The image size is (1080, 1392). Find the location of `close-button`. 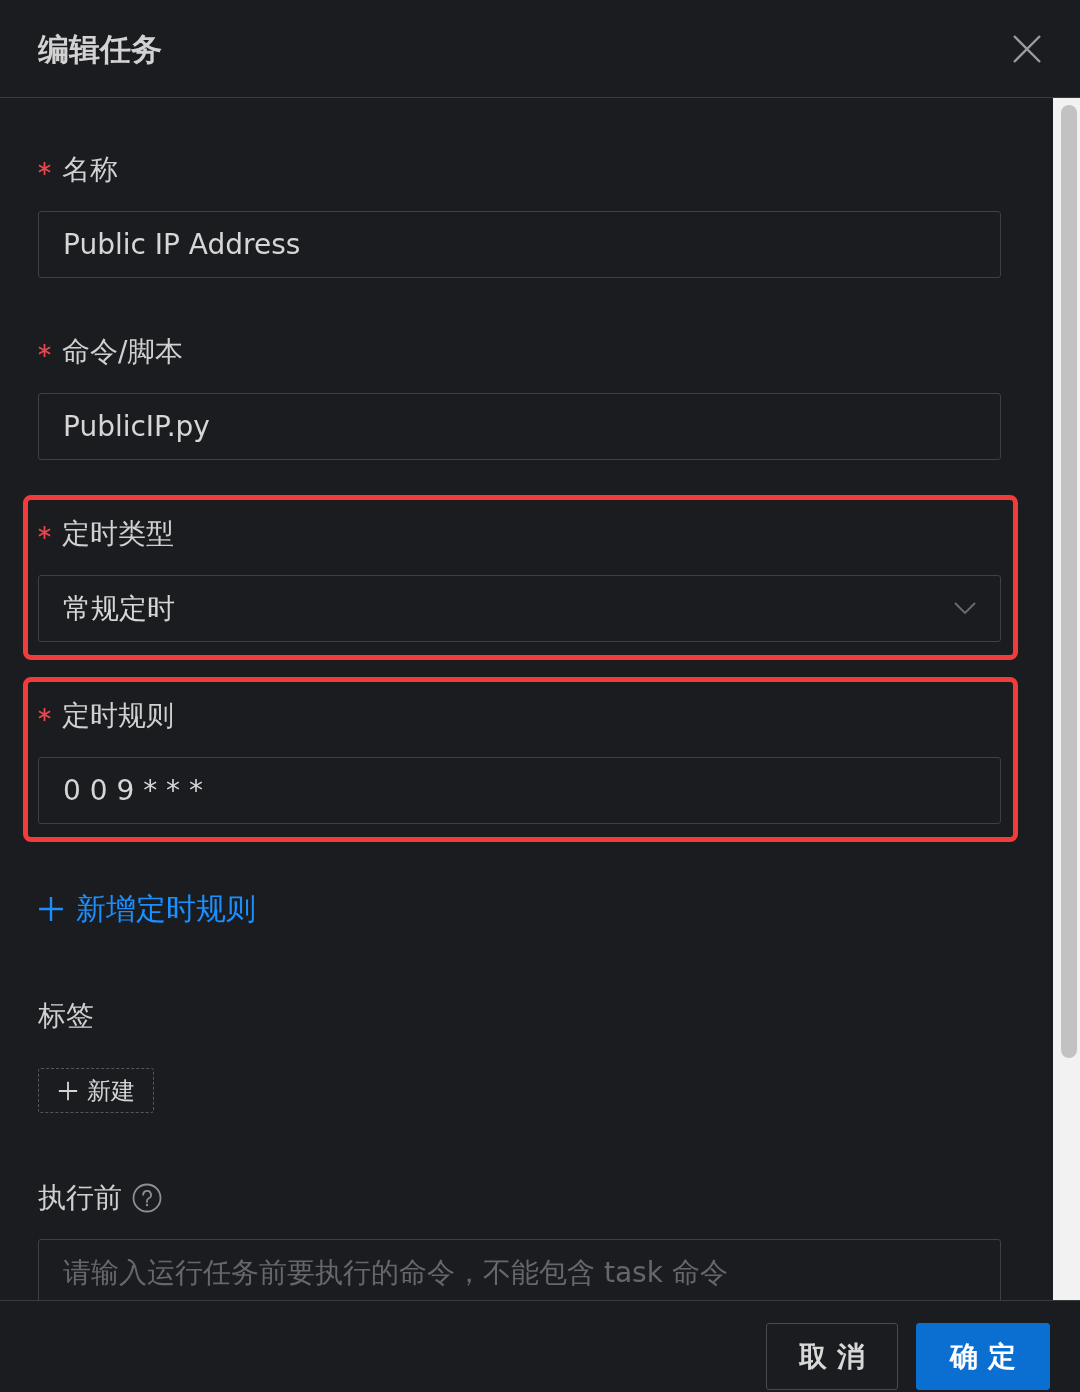

close-button is located at coordinates (1027, 48).